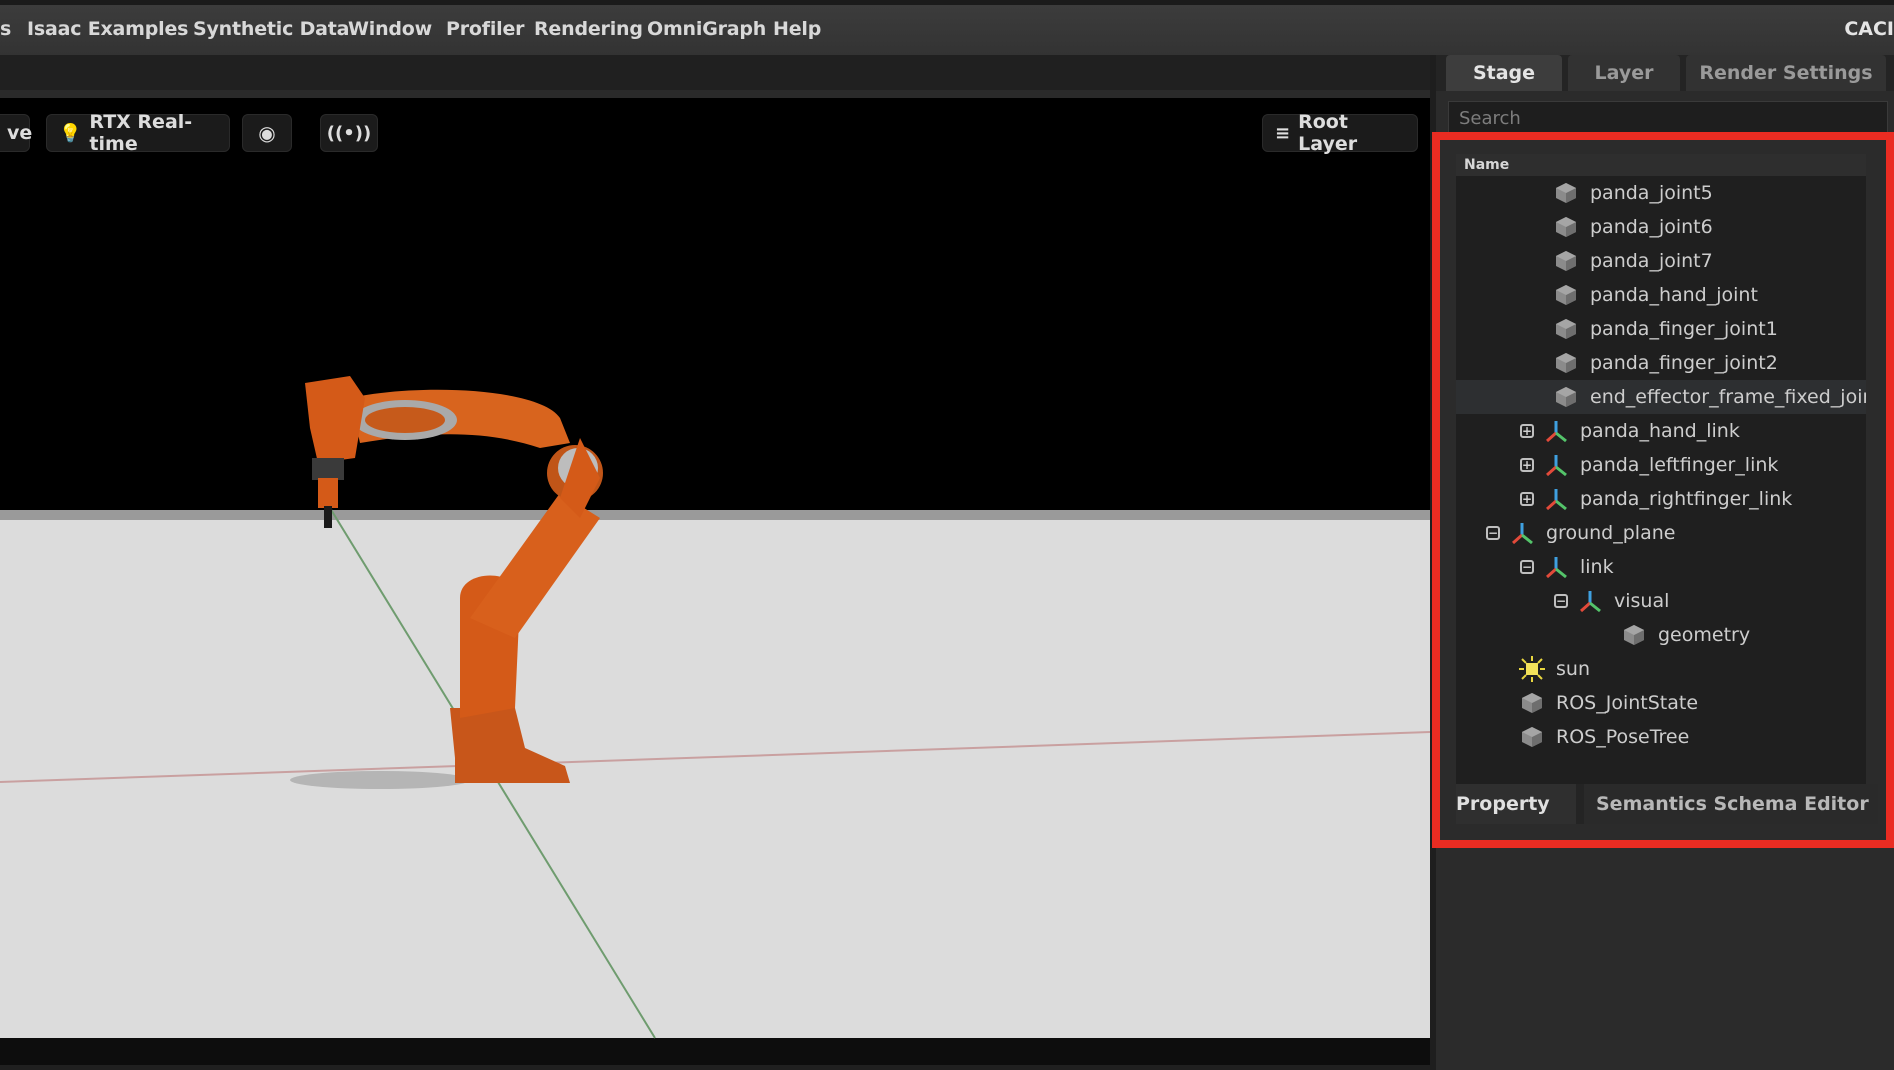  Describe the element at coordinates (1328, 133) in the screenshot. I see `root-layer-label: Root Layer` at that location.